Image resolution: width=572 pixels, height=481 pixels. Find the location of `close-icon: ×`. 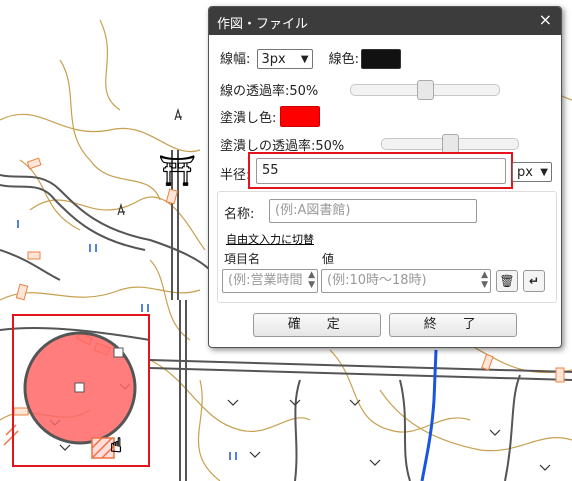

close-icon: × is located at coordinates (545, 20).